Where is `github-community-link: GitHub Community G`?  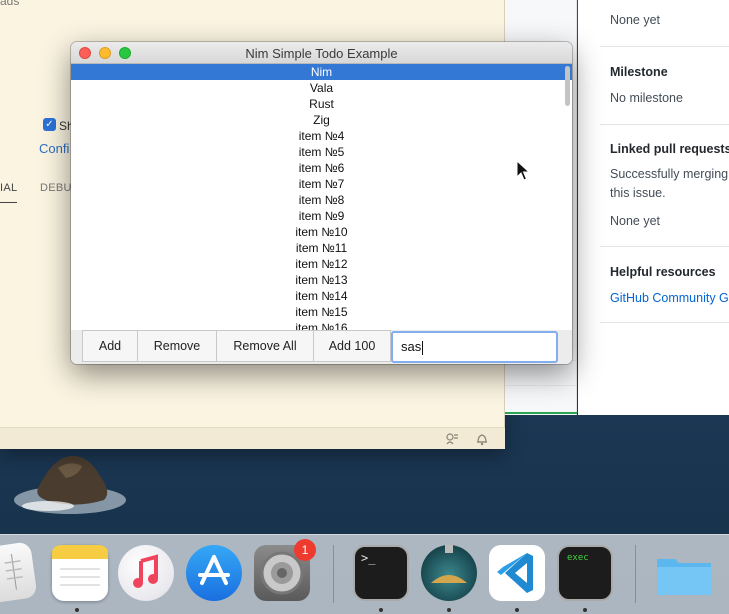 github-community-link: GitHub Community G is located at coordinates (669, 298).